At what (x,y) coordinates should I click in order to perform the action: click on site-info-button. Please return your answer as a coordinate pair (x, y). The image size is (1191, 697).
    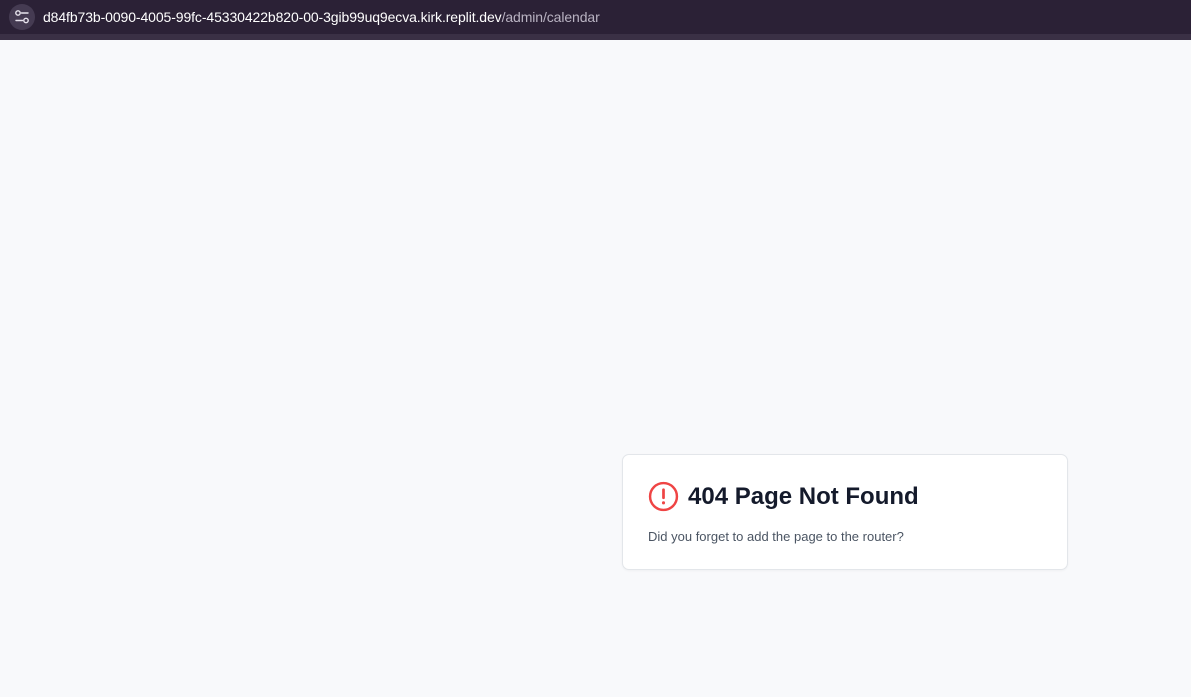
    Looking at the image, I should click on (22, 17).